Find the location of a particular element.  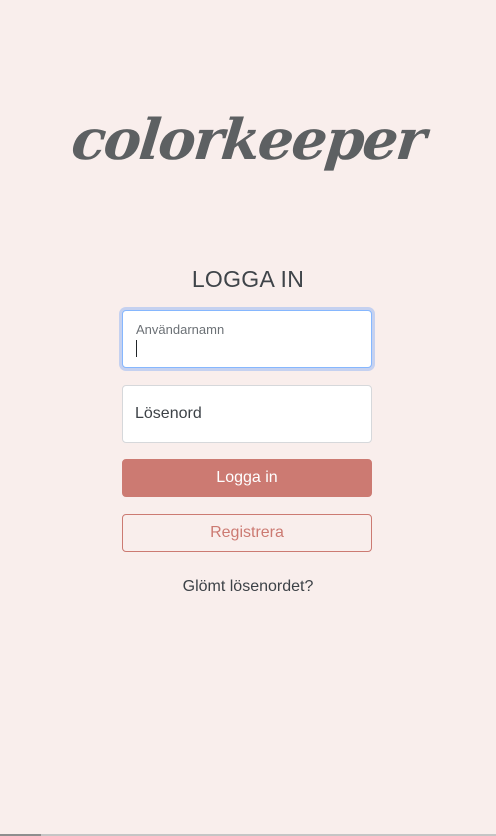

colorkeeper-logo: colorkeeper is located at coordinates (248, 140).